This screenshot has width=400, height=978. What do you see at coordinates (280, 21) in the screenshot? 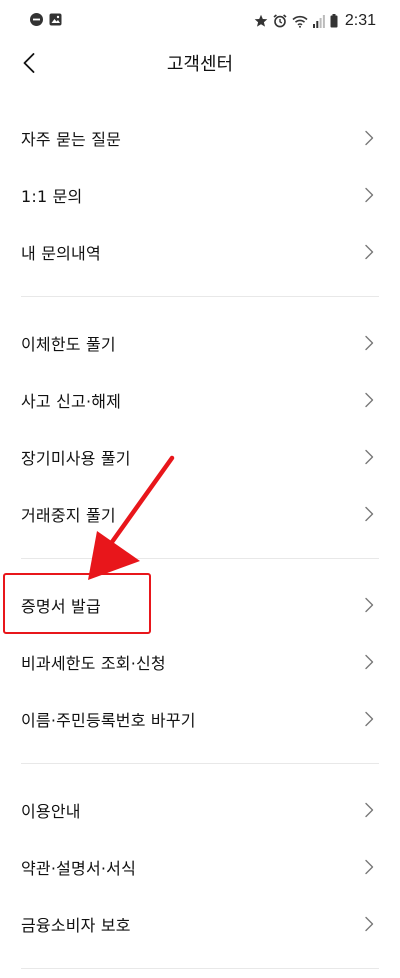
I see `alarm-icon` at bounding box center [280, 21].